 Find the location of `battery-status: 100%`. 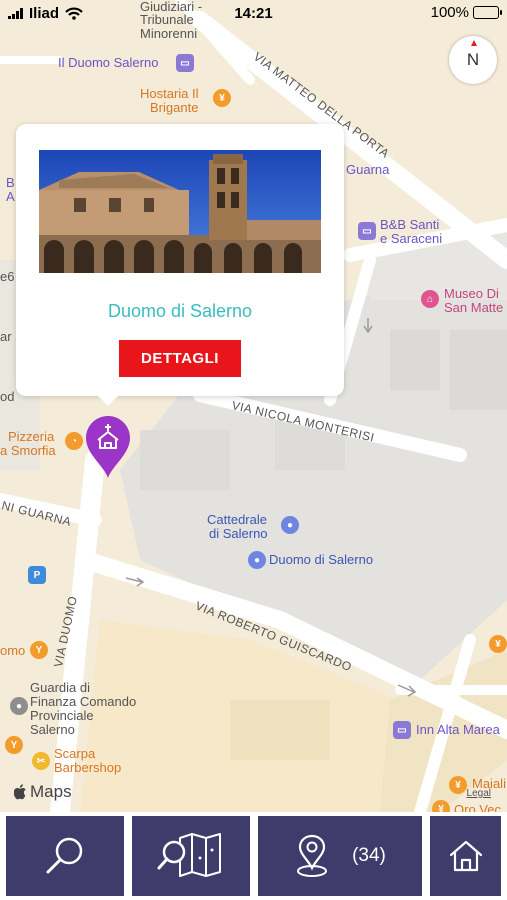

battery-status: 100% is located at coordinates (466, 12).